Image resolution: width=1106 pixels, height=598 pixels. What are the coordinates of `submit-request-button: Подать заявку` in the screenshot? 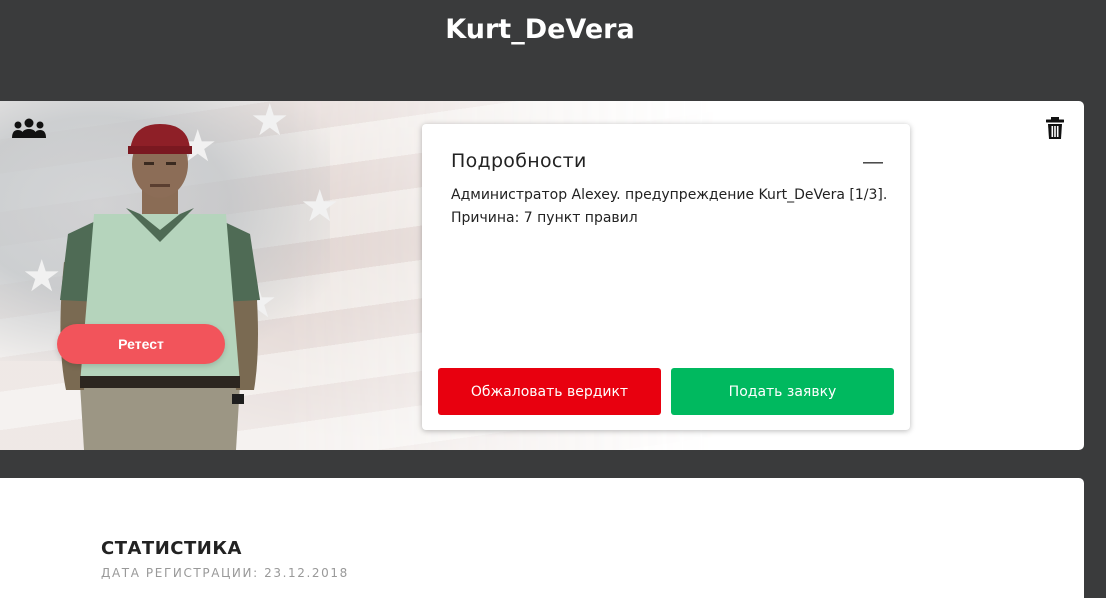 It's located at (782, 391).